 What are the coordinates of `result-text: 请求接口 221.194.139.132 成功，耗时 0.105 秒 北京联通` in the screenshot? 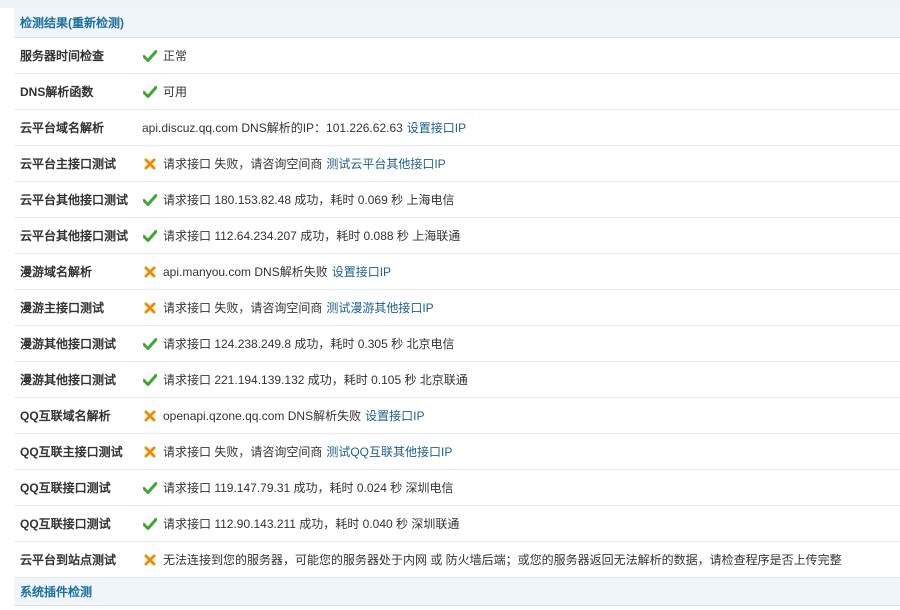 It's located at (315, 380).